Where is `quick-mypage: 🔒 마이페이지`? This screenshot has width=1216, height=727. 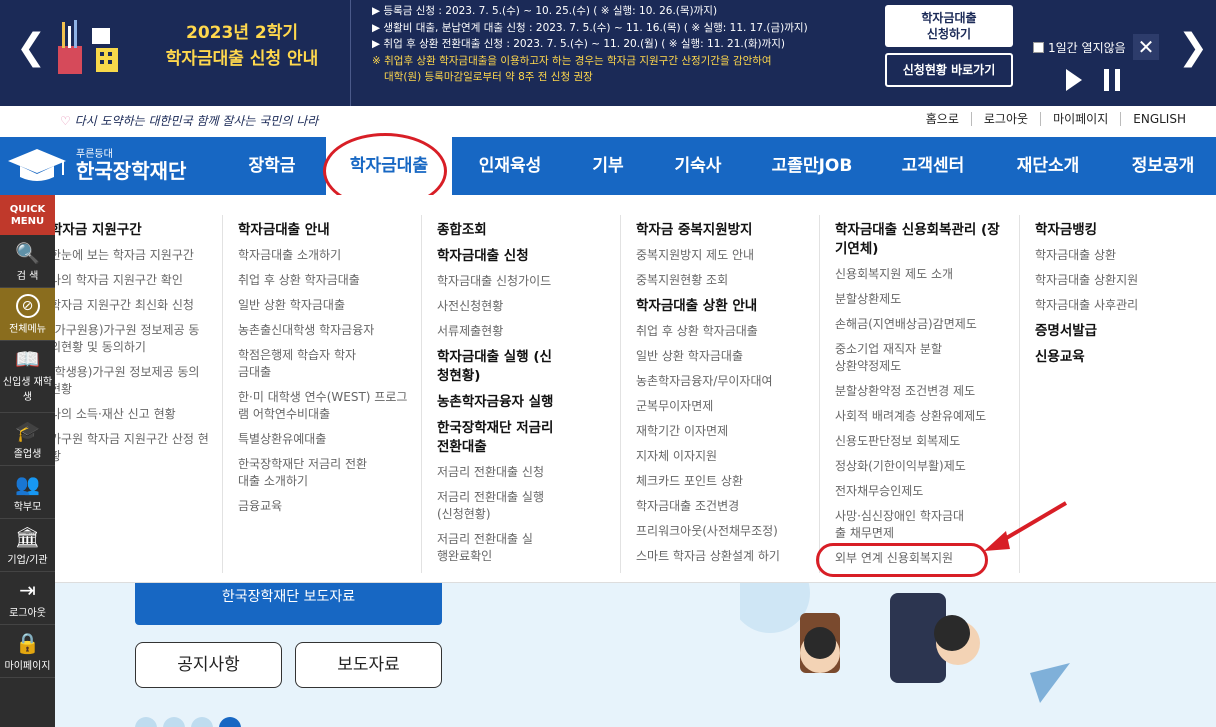
quick-mypage: 🔒 마이페이지 is located at coordinates (27, 651).